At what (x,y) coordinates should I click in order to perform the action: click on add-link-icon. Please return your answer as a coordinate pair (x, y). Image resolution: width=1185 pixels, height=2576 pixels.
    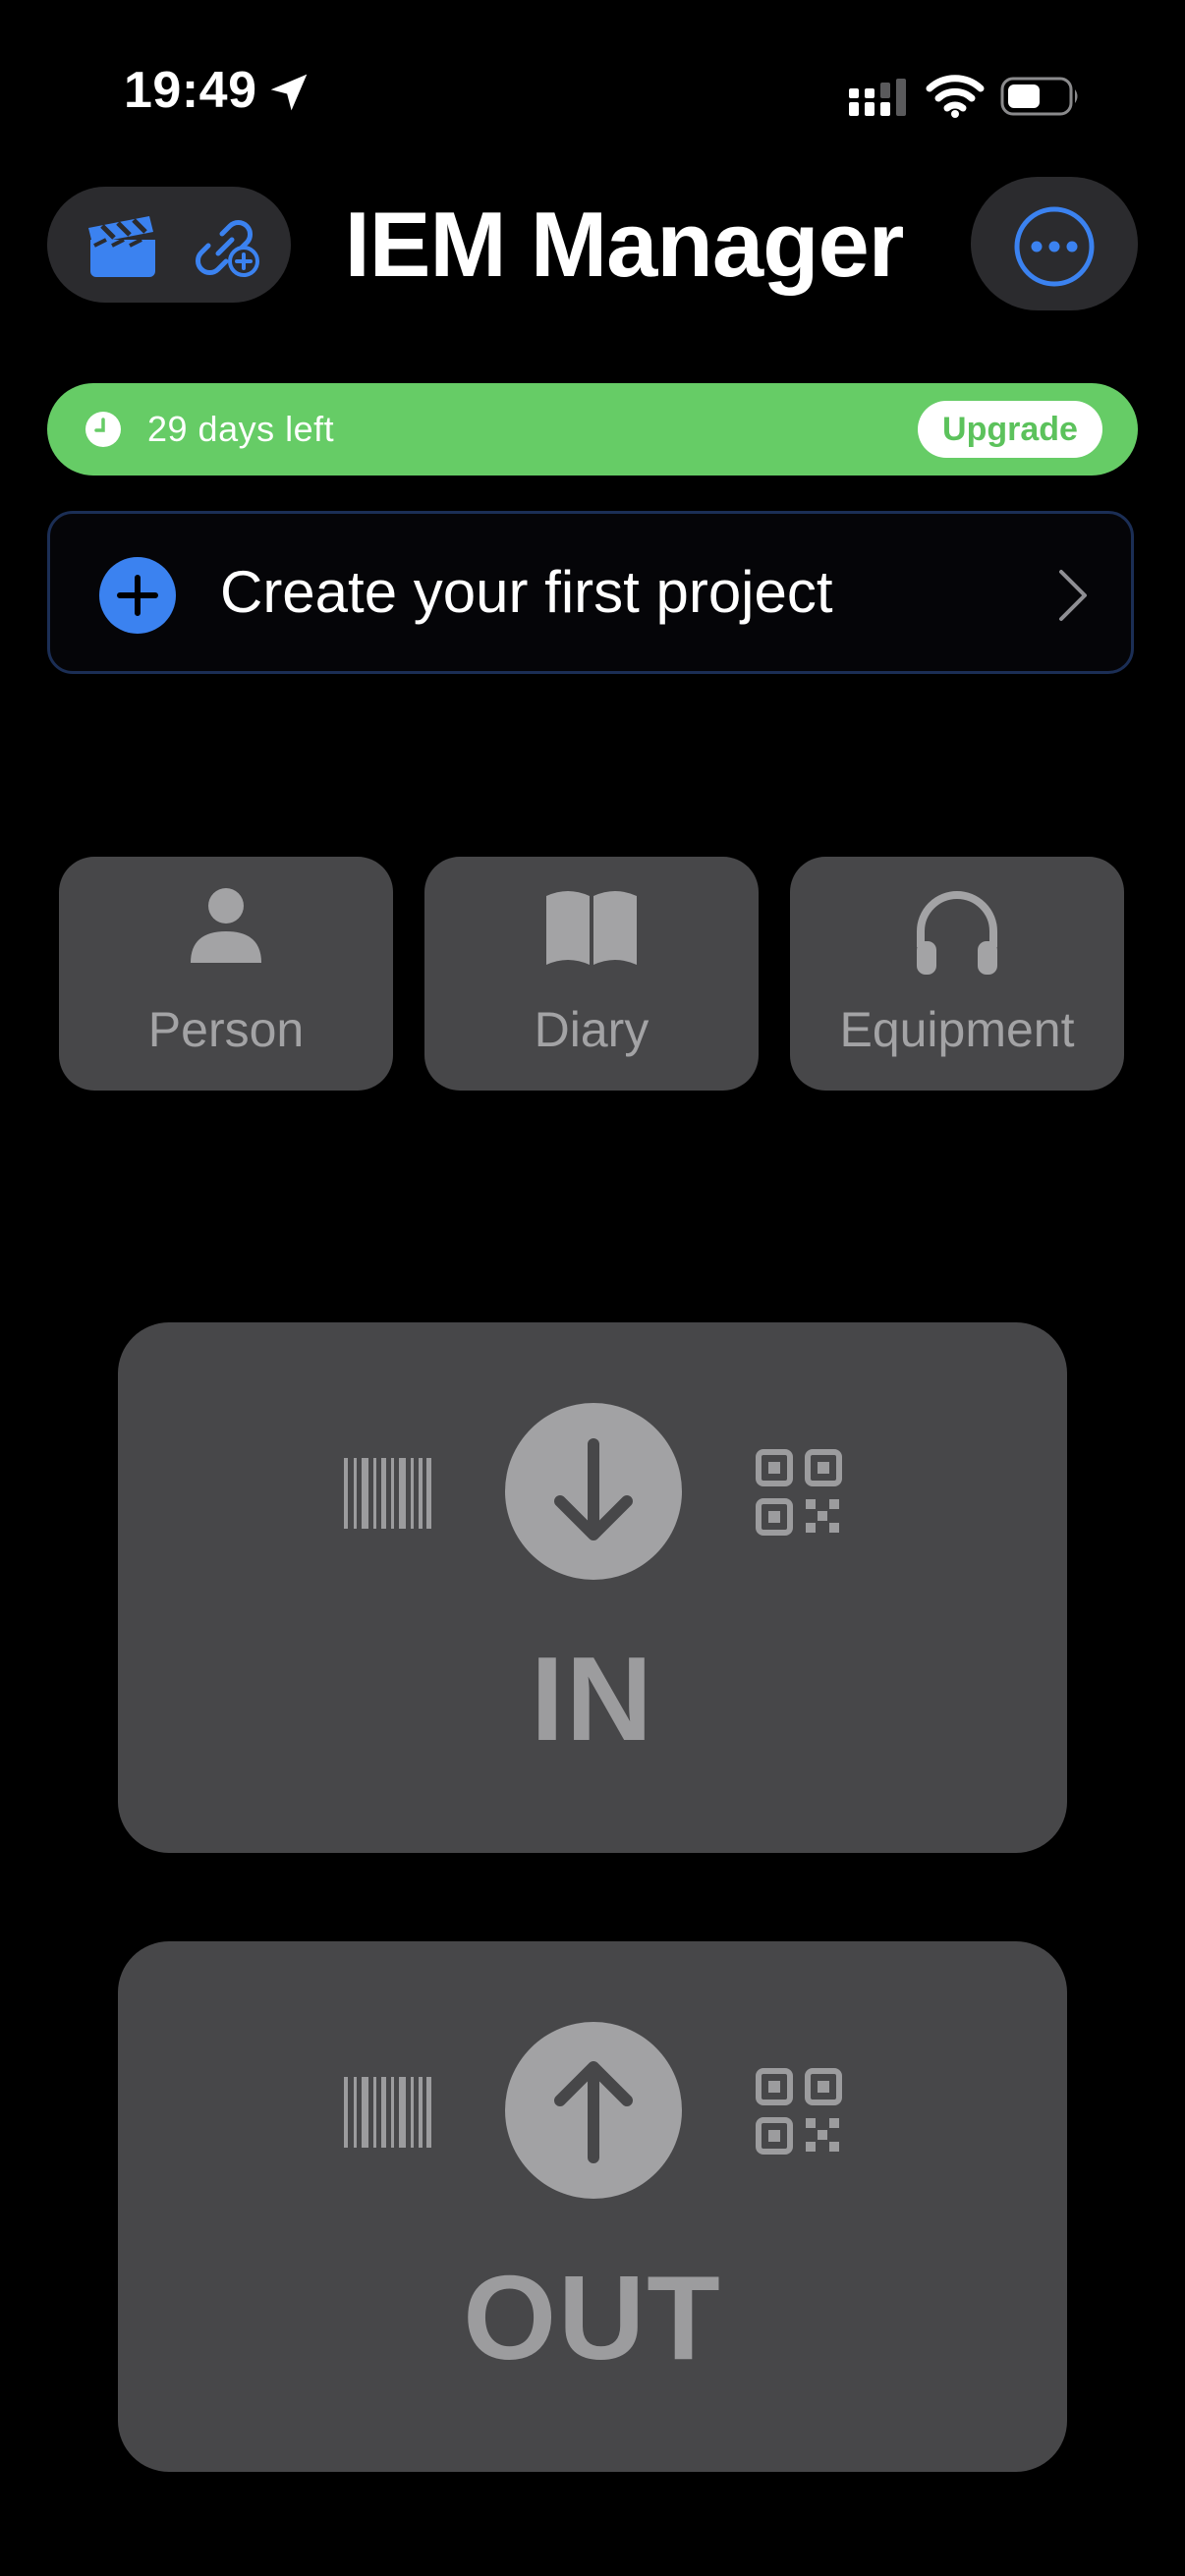
    Looking at the image, I should click on (227, 246).